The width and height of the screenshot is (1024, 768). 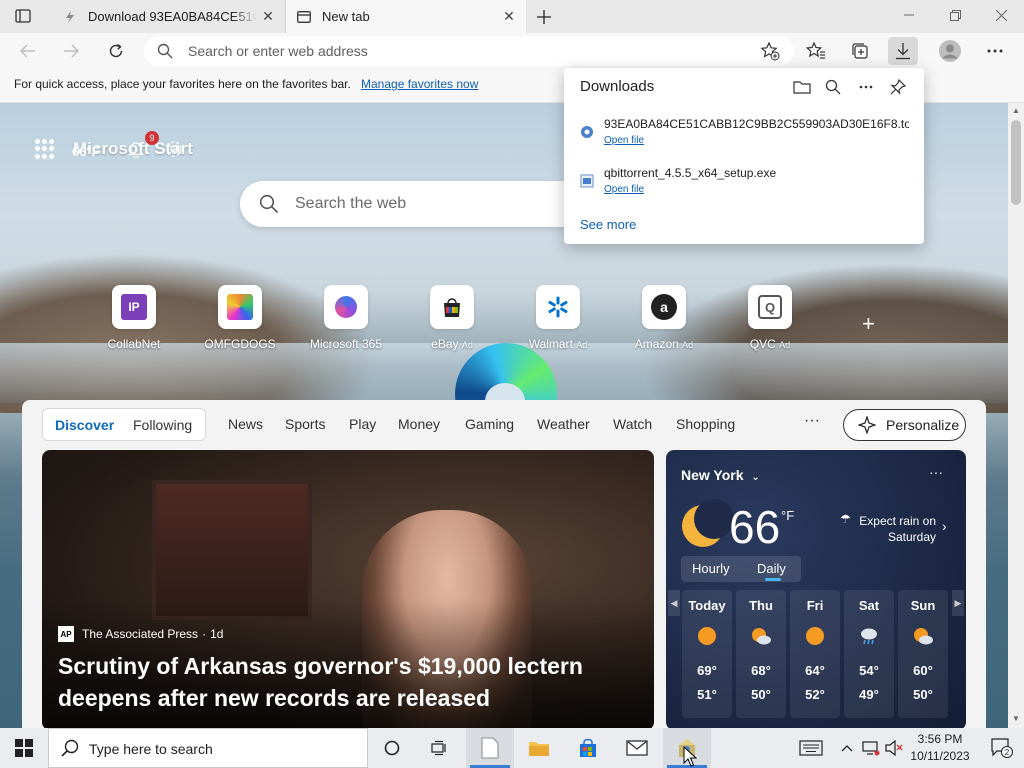 I want to click on nav-money: Money, so click(x=419, y=424).